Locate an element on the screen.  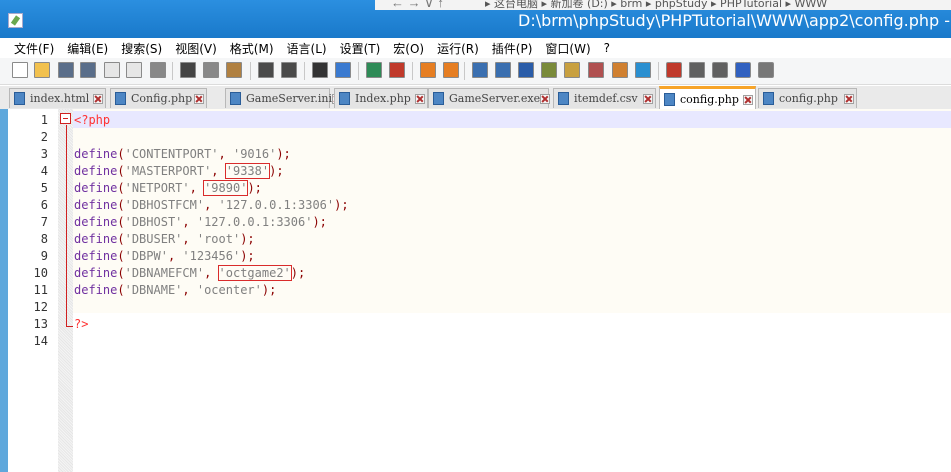
replace-icon is located at coordinates (343, 70).